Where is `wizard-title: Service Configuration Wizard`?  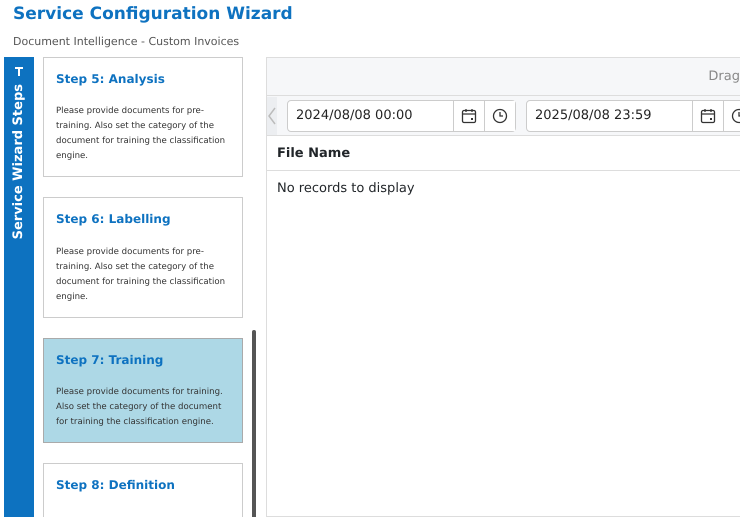
wizard-title: Service Configuration Wizard is located at coordinates (153, 14).